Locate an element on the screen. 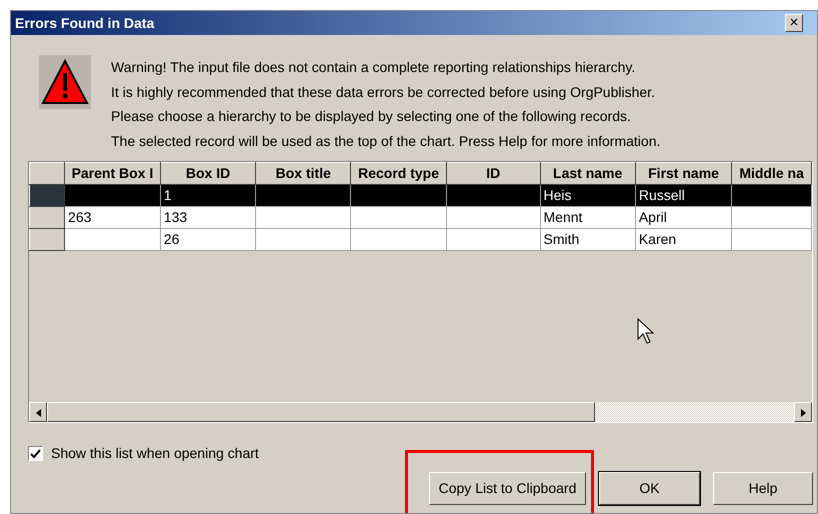 The width and height of the screenshot is (818, 514). scroll-left-button is located at coordinates (38, 412).